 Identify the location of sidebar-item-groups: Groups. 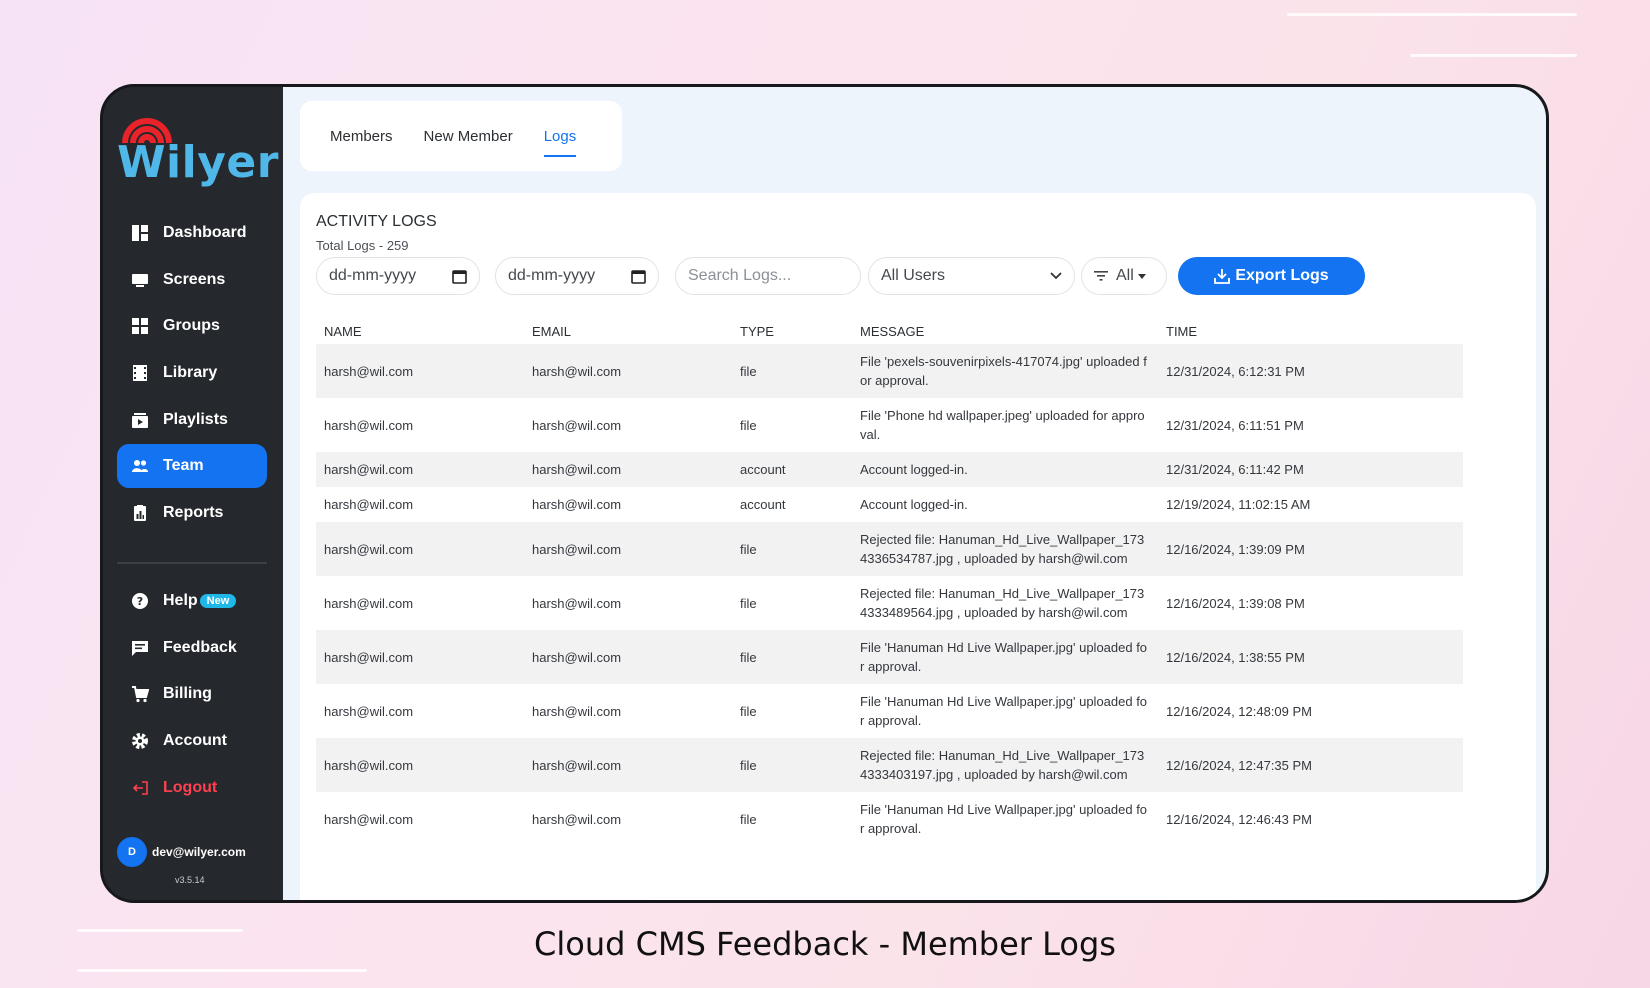
(192, 326).